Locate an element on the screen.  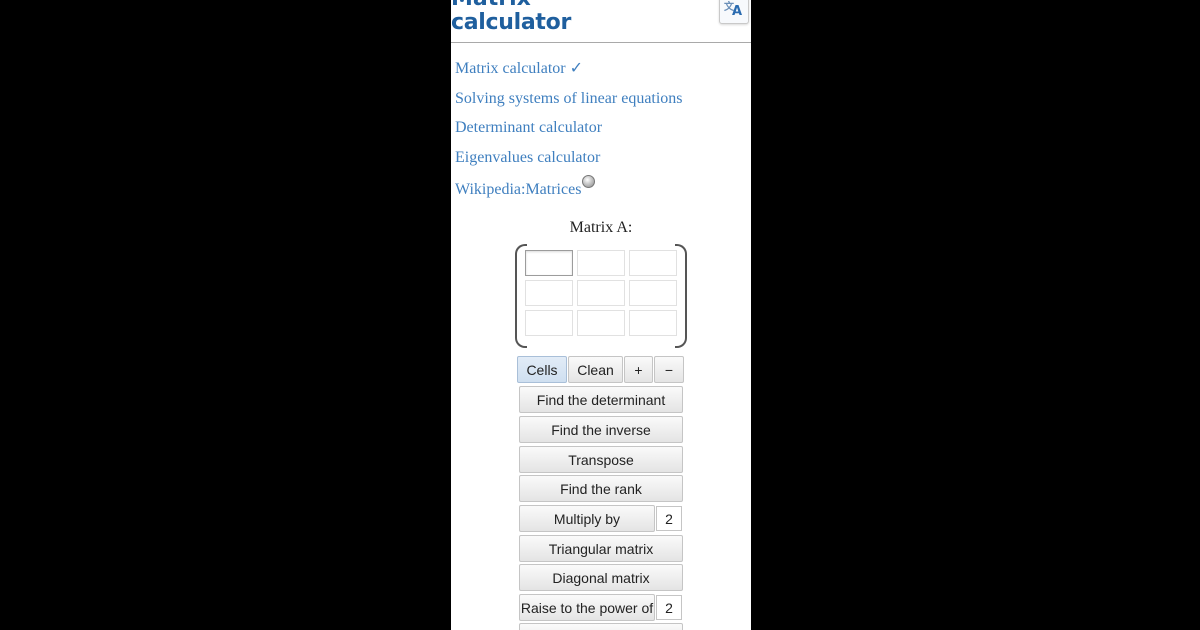
link-linear-equations: Solving systems of linear equations is located at coordinates (569, 102).